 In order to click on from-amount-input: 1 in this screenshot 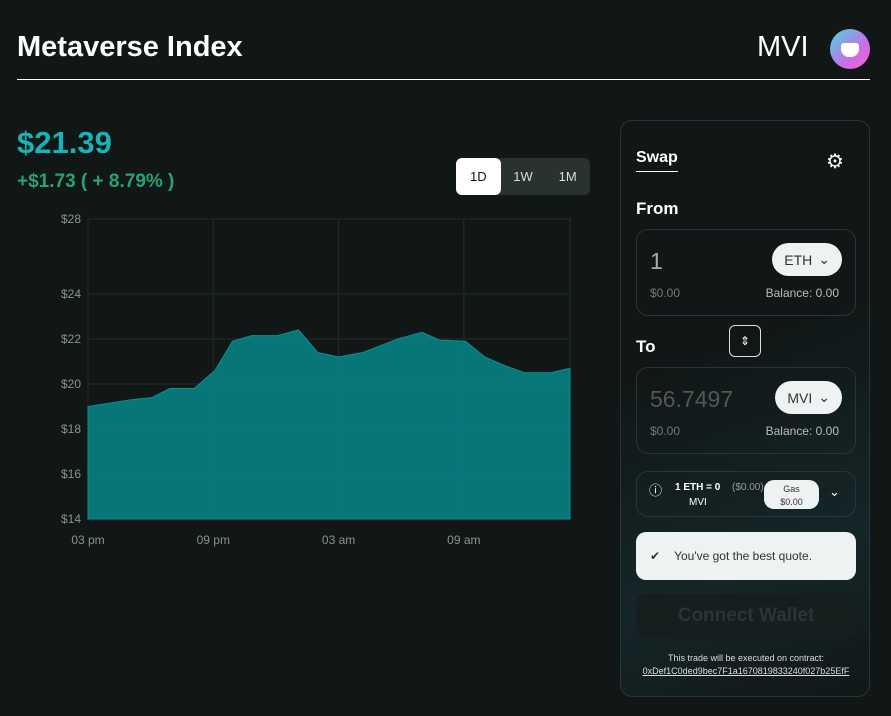, I will do `click(656, 261)`.